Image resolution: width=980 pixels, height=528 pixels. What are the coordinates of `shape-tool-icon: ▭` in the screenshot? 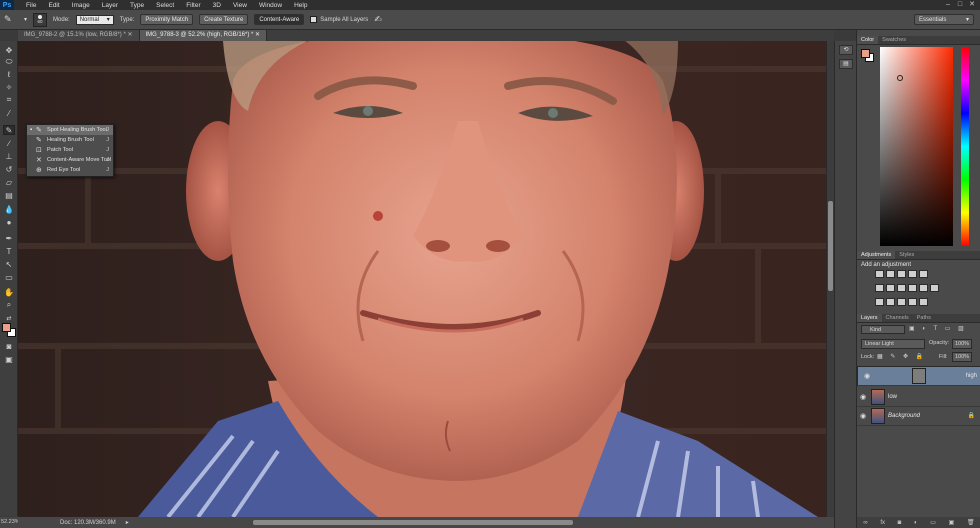 It's located at (9, 277).